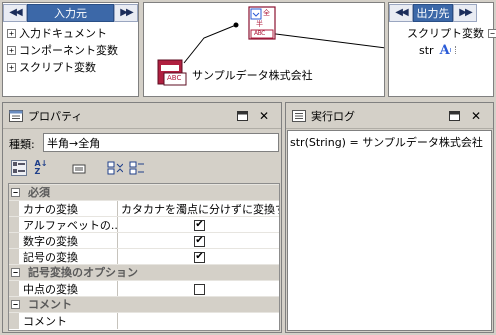 The image size is (496, 335). What do you see at coordinates (259, 33) in the screenshot?
I see `icon-char-bottom: ABC` at bounding box center [259, 33].